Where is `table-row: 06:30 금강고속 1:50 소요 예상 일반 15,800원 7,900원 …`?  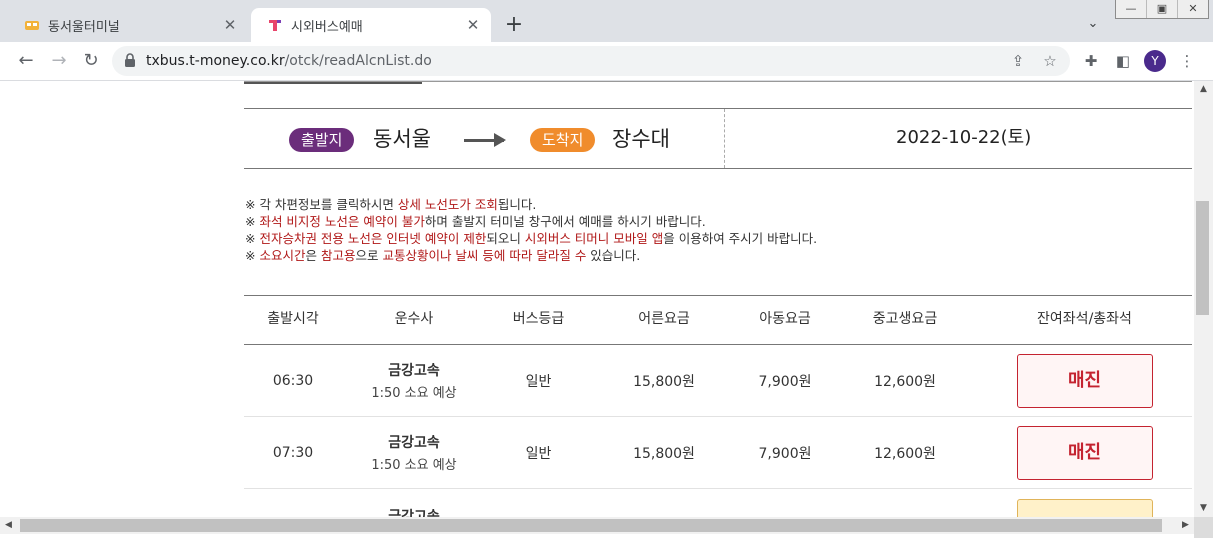 table-row: 06:30 금강고속 1:50 소요 예상 일반 15,800원 7,900원 … is located at coordinates (718, 381).